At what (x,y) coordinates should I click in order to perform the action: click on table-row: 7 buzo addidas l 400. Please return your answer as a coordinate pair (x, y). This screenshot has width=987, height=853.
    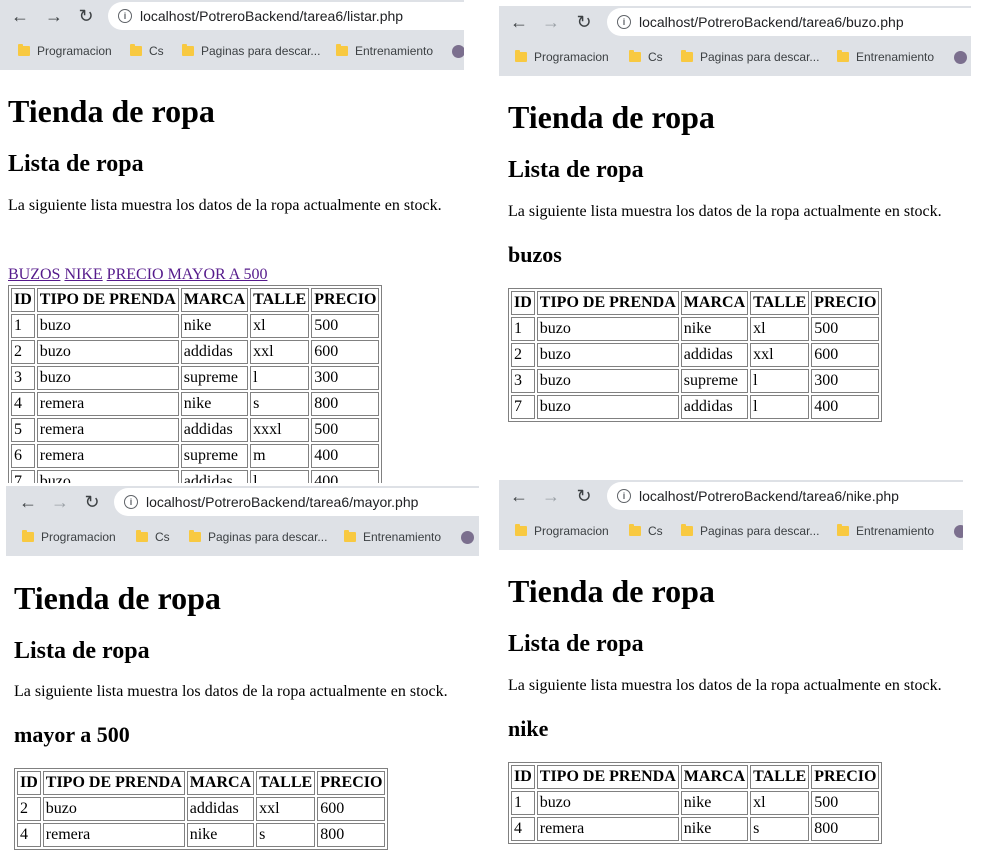
    Looking at the image, I should click on (695, 407).